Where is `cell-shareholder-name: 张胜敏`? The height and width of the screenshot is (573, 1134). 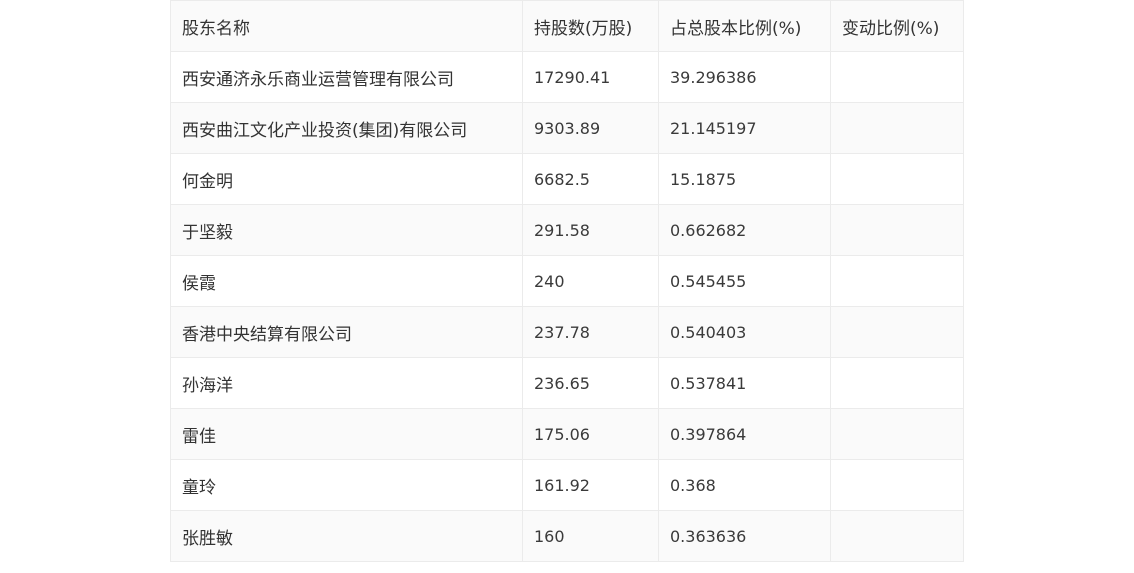
cell-shareholder-name: 张胜敏 is located at coordinates (346, 536).